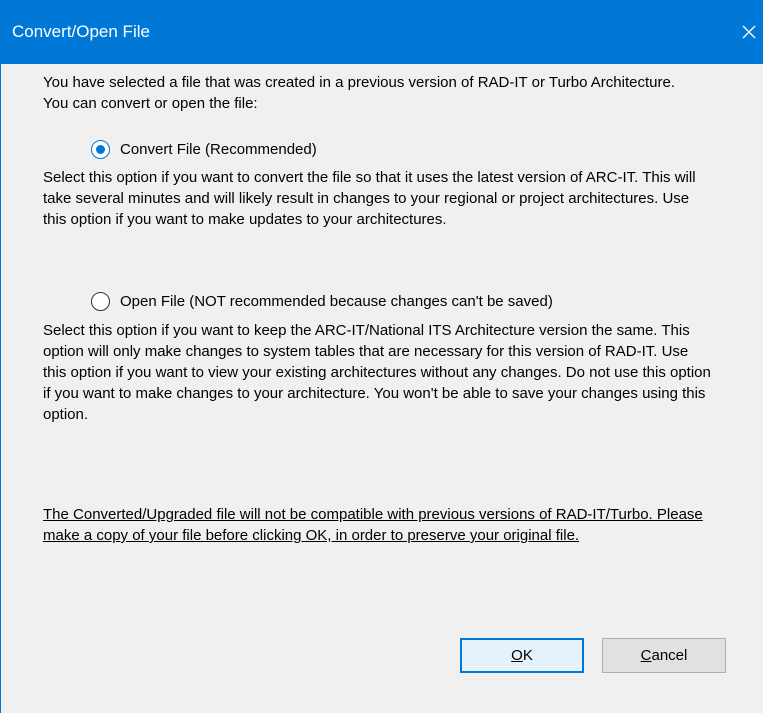  I want to click on cancel-button-label: Cancel, so click(664, 655).